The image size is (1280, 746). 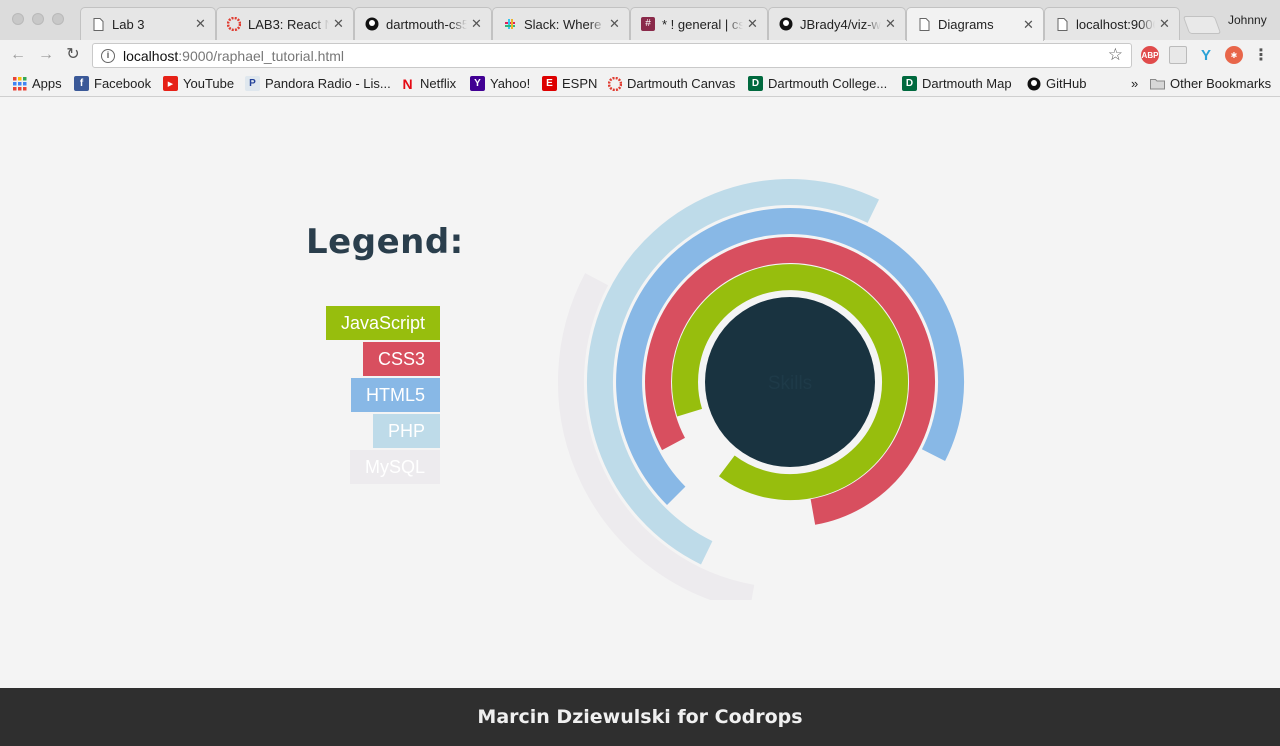 I want to click on tab-title: * ! general | cs52, so click(x=702, y=24).